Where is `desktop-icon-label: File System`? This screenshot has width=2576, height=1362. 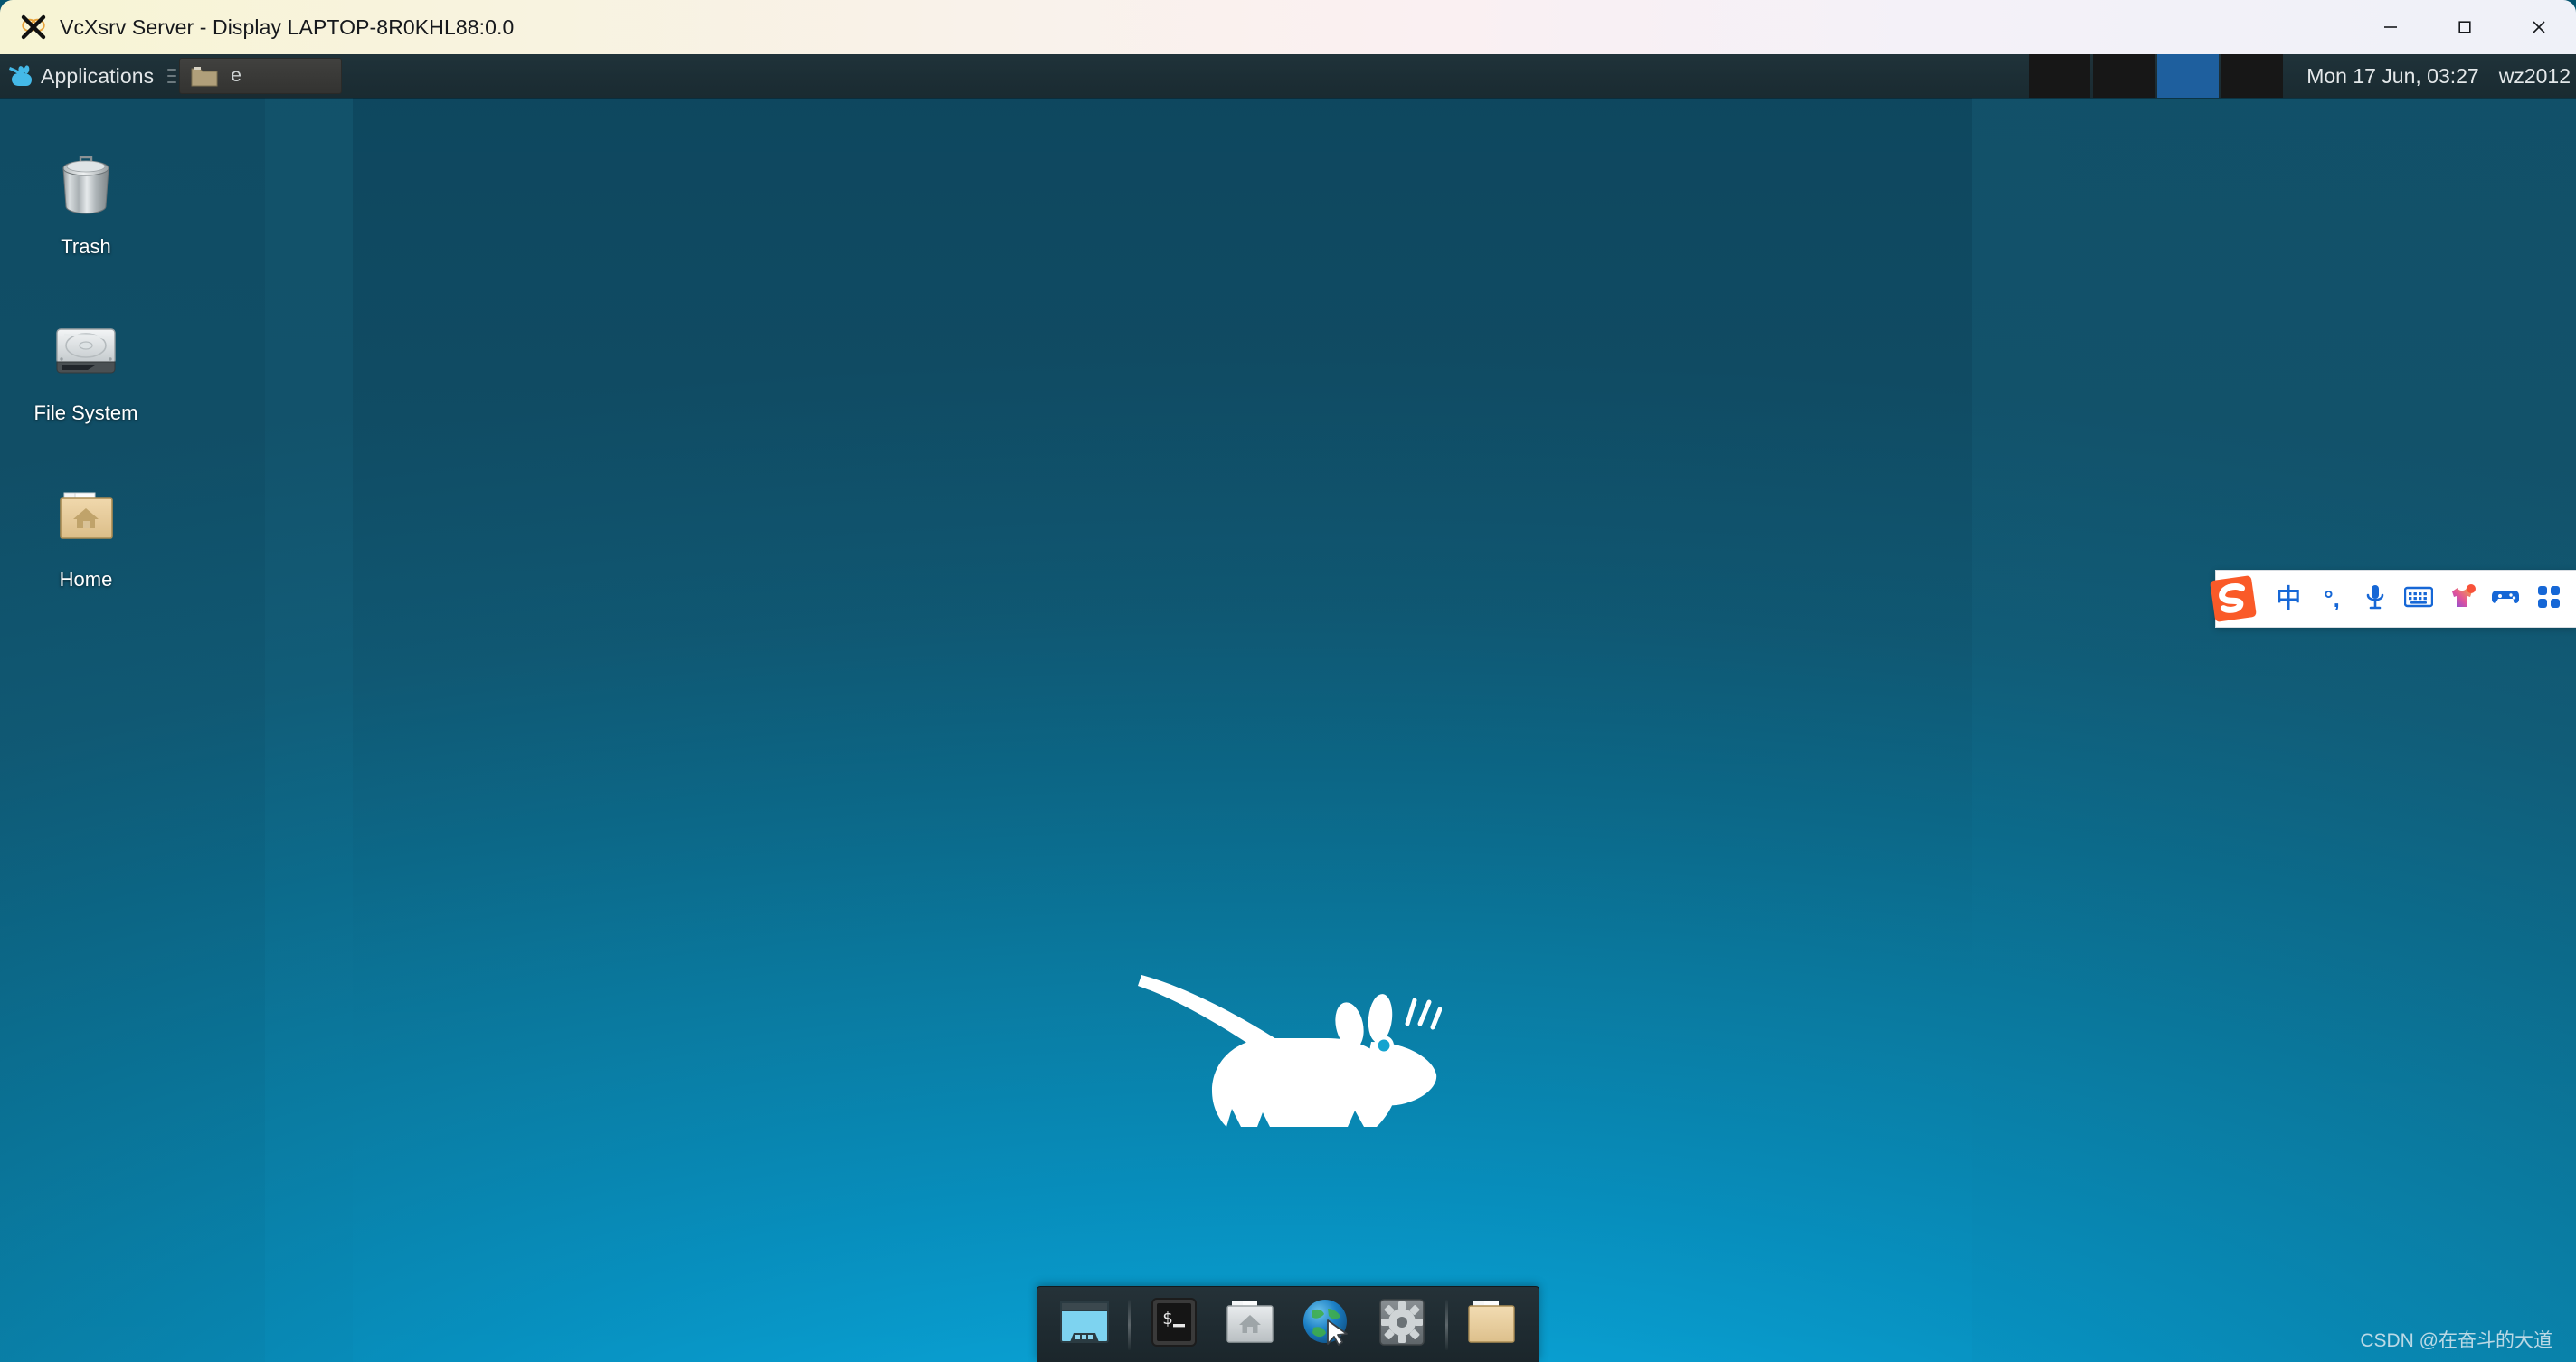
desktop-icon-label: File System is located at coordinates (86, 413).